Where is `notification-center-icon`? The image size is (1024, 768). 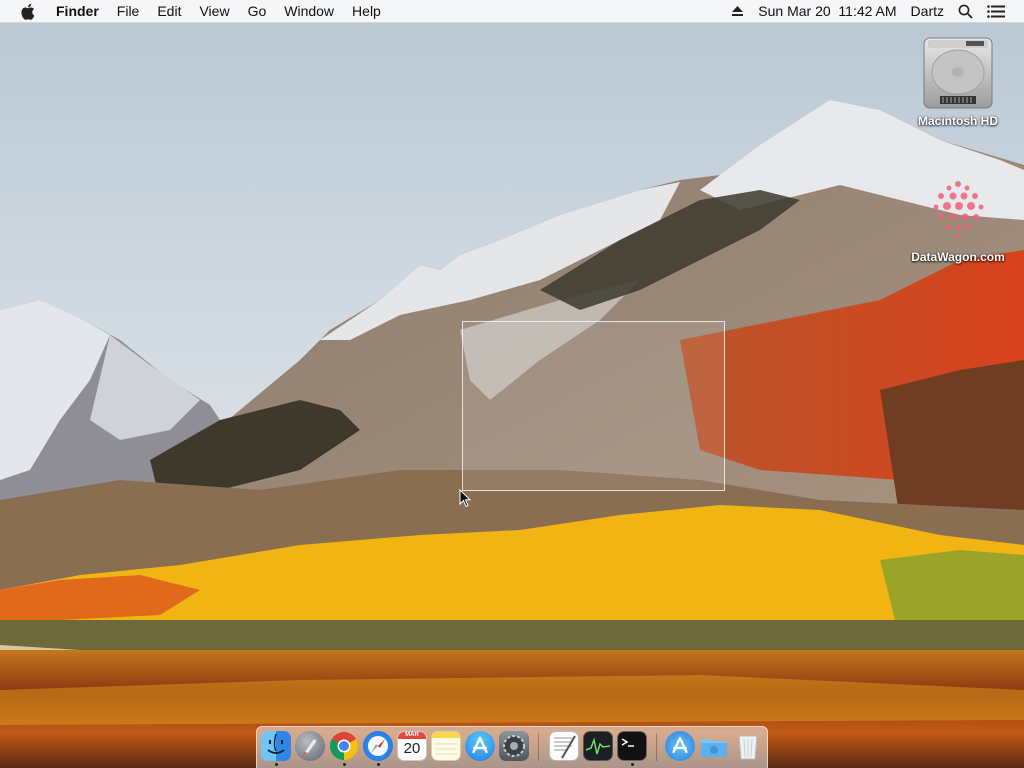
notification-center-icon is located at coordinates (996, 11).